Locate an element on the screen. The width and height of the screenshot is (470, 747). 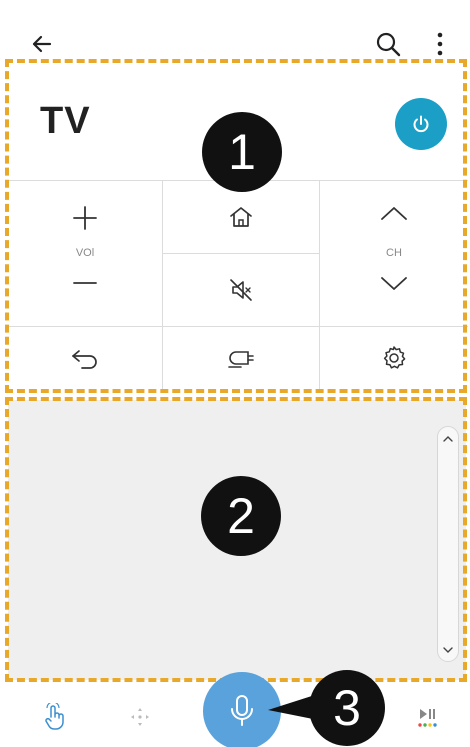
return-icon is located at coordinates (84, 359).